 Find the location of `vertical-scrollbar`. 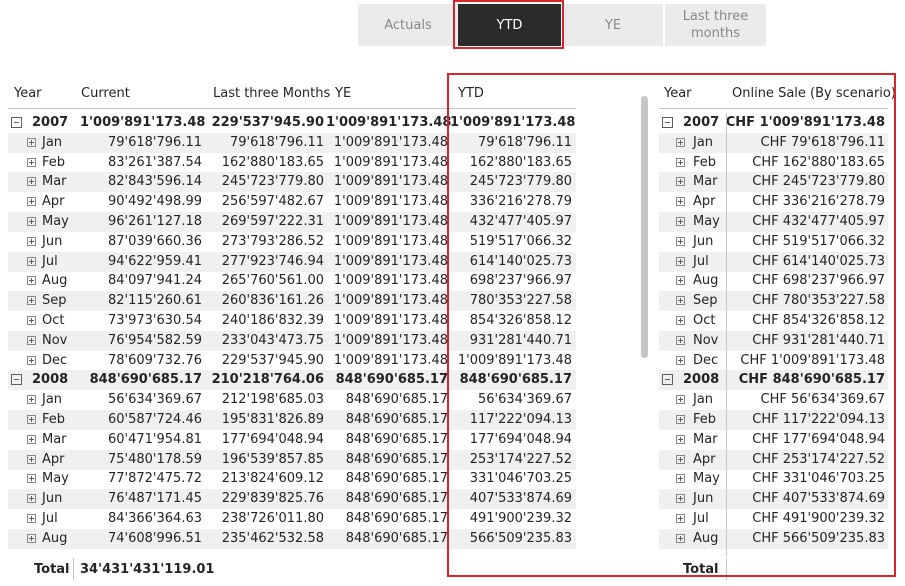

vertical-scrollbar is located at coordinates (644, 227).